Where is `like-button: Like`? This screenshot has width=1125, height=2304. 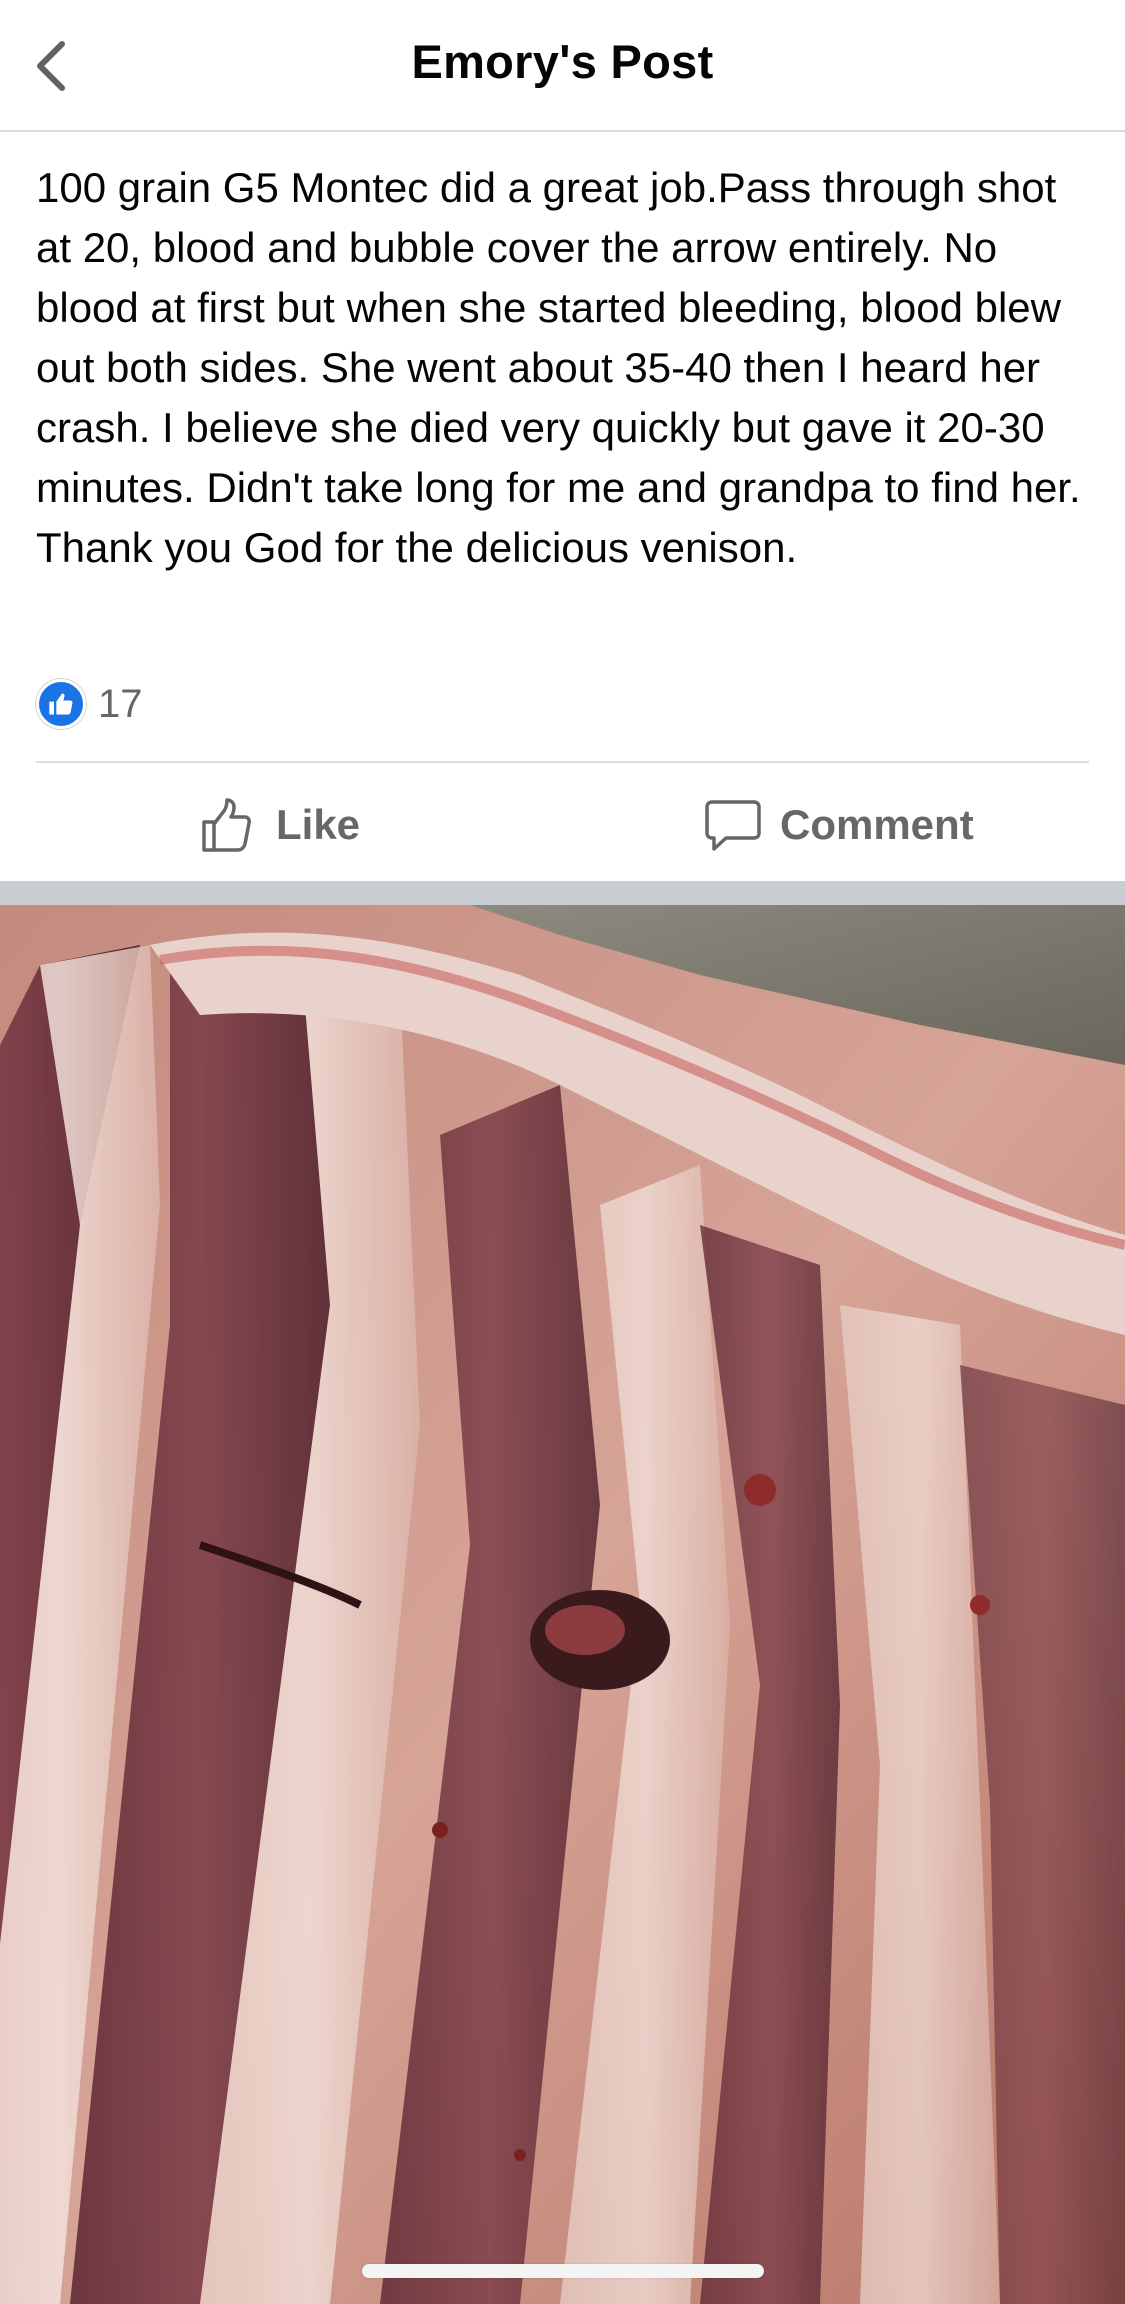
like-button: Like is located at coordinates (280, 825).